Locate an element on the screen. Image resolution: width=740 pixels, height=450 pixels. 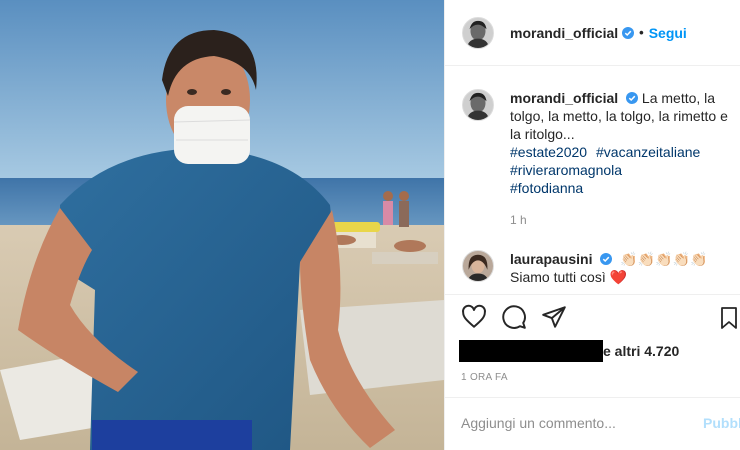
post-header: morandi_official • Segui is located at coordinates (592, 33).